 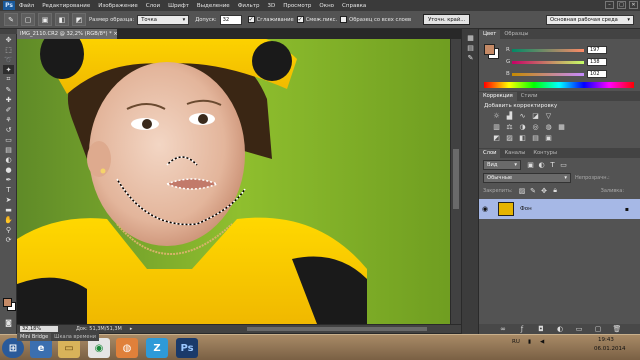 What do you see at coordinates (470, 47) in the screenshot?
I see `properties-icon: ▤` at bounding box center [470, 47].